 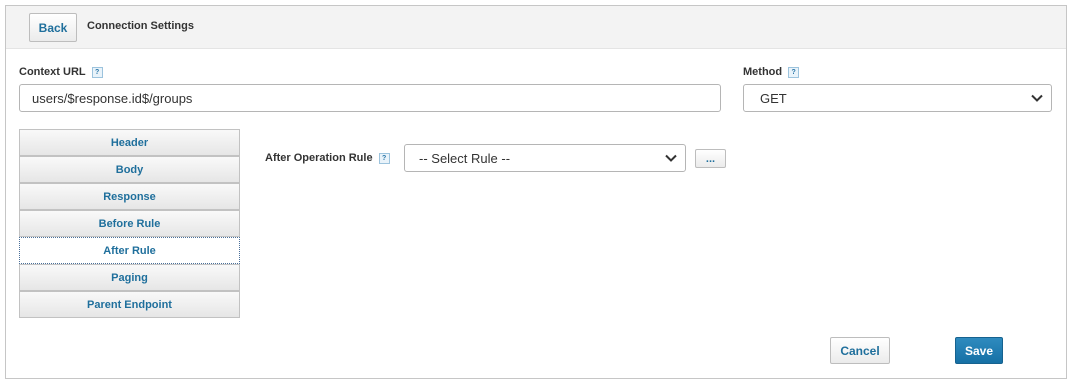 I want to click on tab-after-rule: After Rule, so click(x=129, y=250).